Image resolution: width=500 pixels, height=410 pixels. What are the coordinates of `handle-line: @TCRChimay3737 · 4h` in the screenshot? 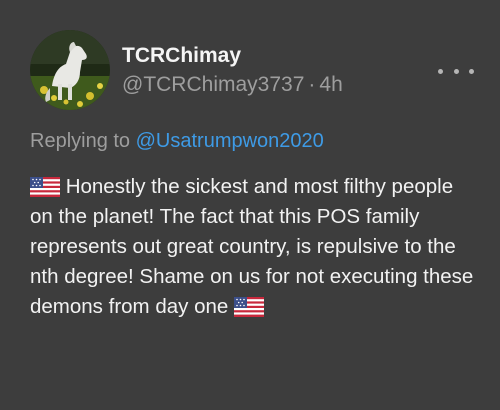 It's located at (232, 85).